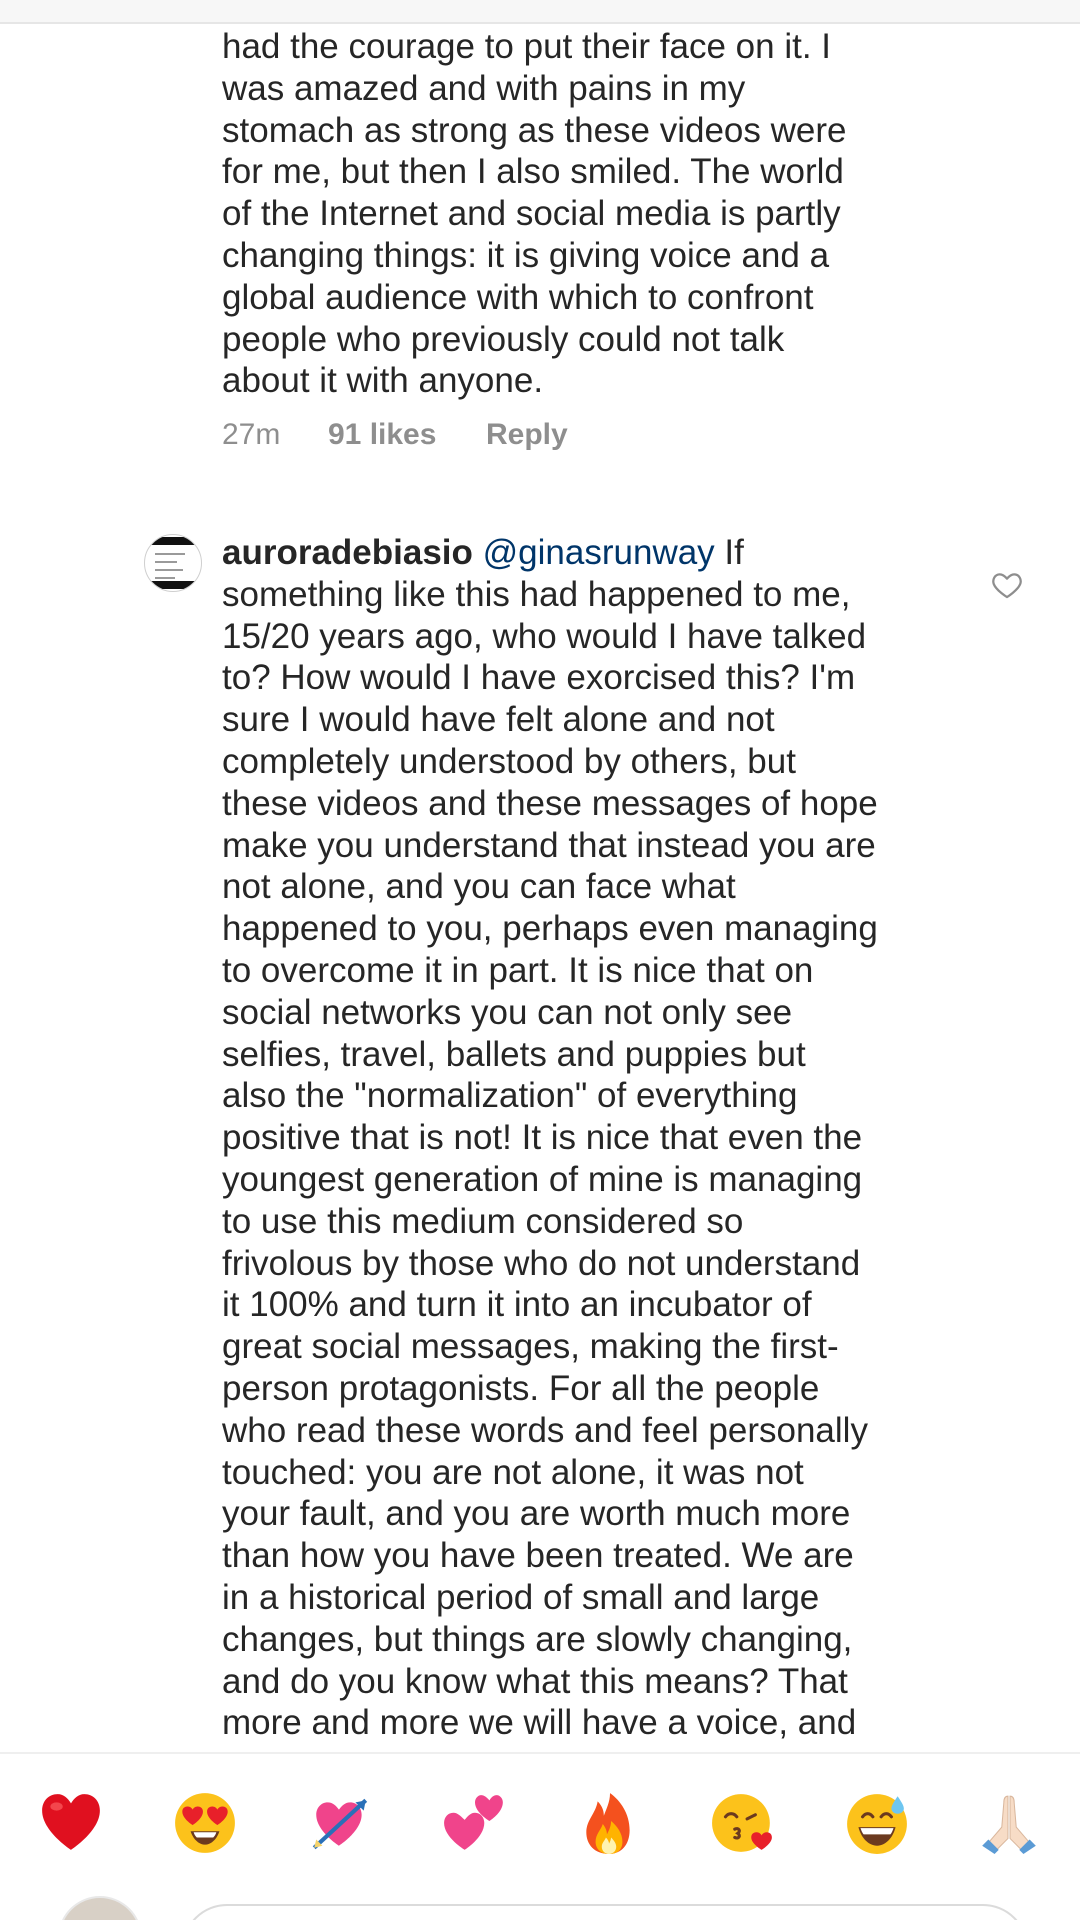 The width and height of the screenshot is (1080, 1920). What do you see at coordinates (341, 1823) in the screenshot?
I see `heart-with-arrow-emoji-button` at bounding box center [341, 1823].